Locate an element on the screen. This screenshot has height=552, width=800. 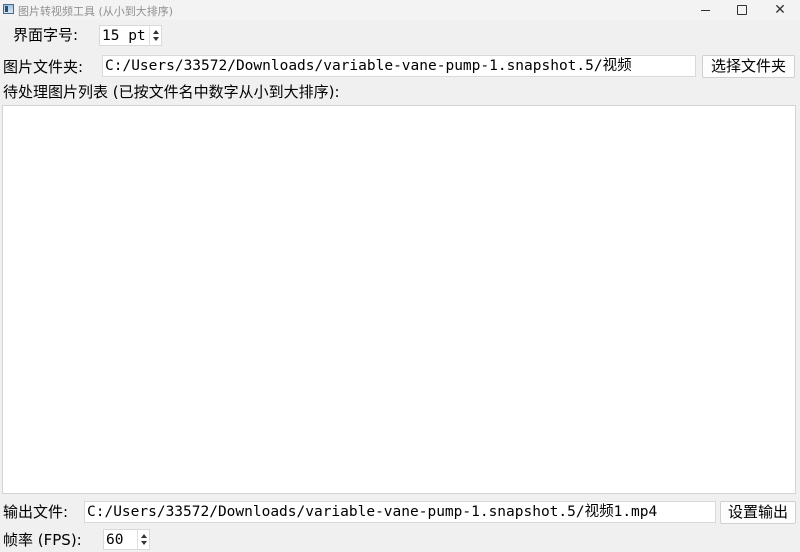
output-file-label: 输出文件: is located at coordinates (36, 512).